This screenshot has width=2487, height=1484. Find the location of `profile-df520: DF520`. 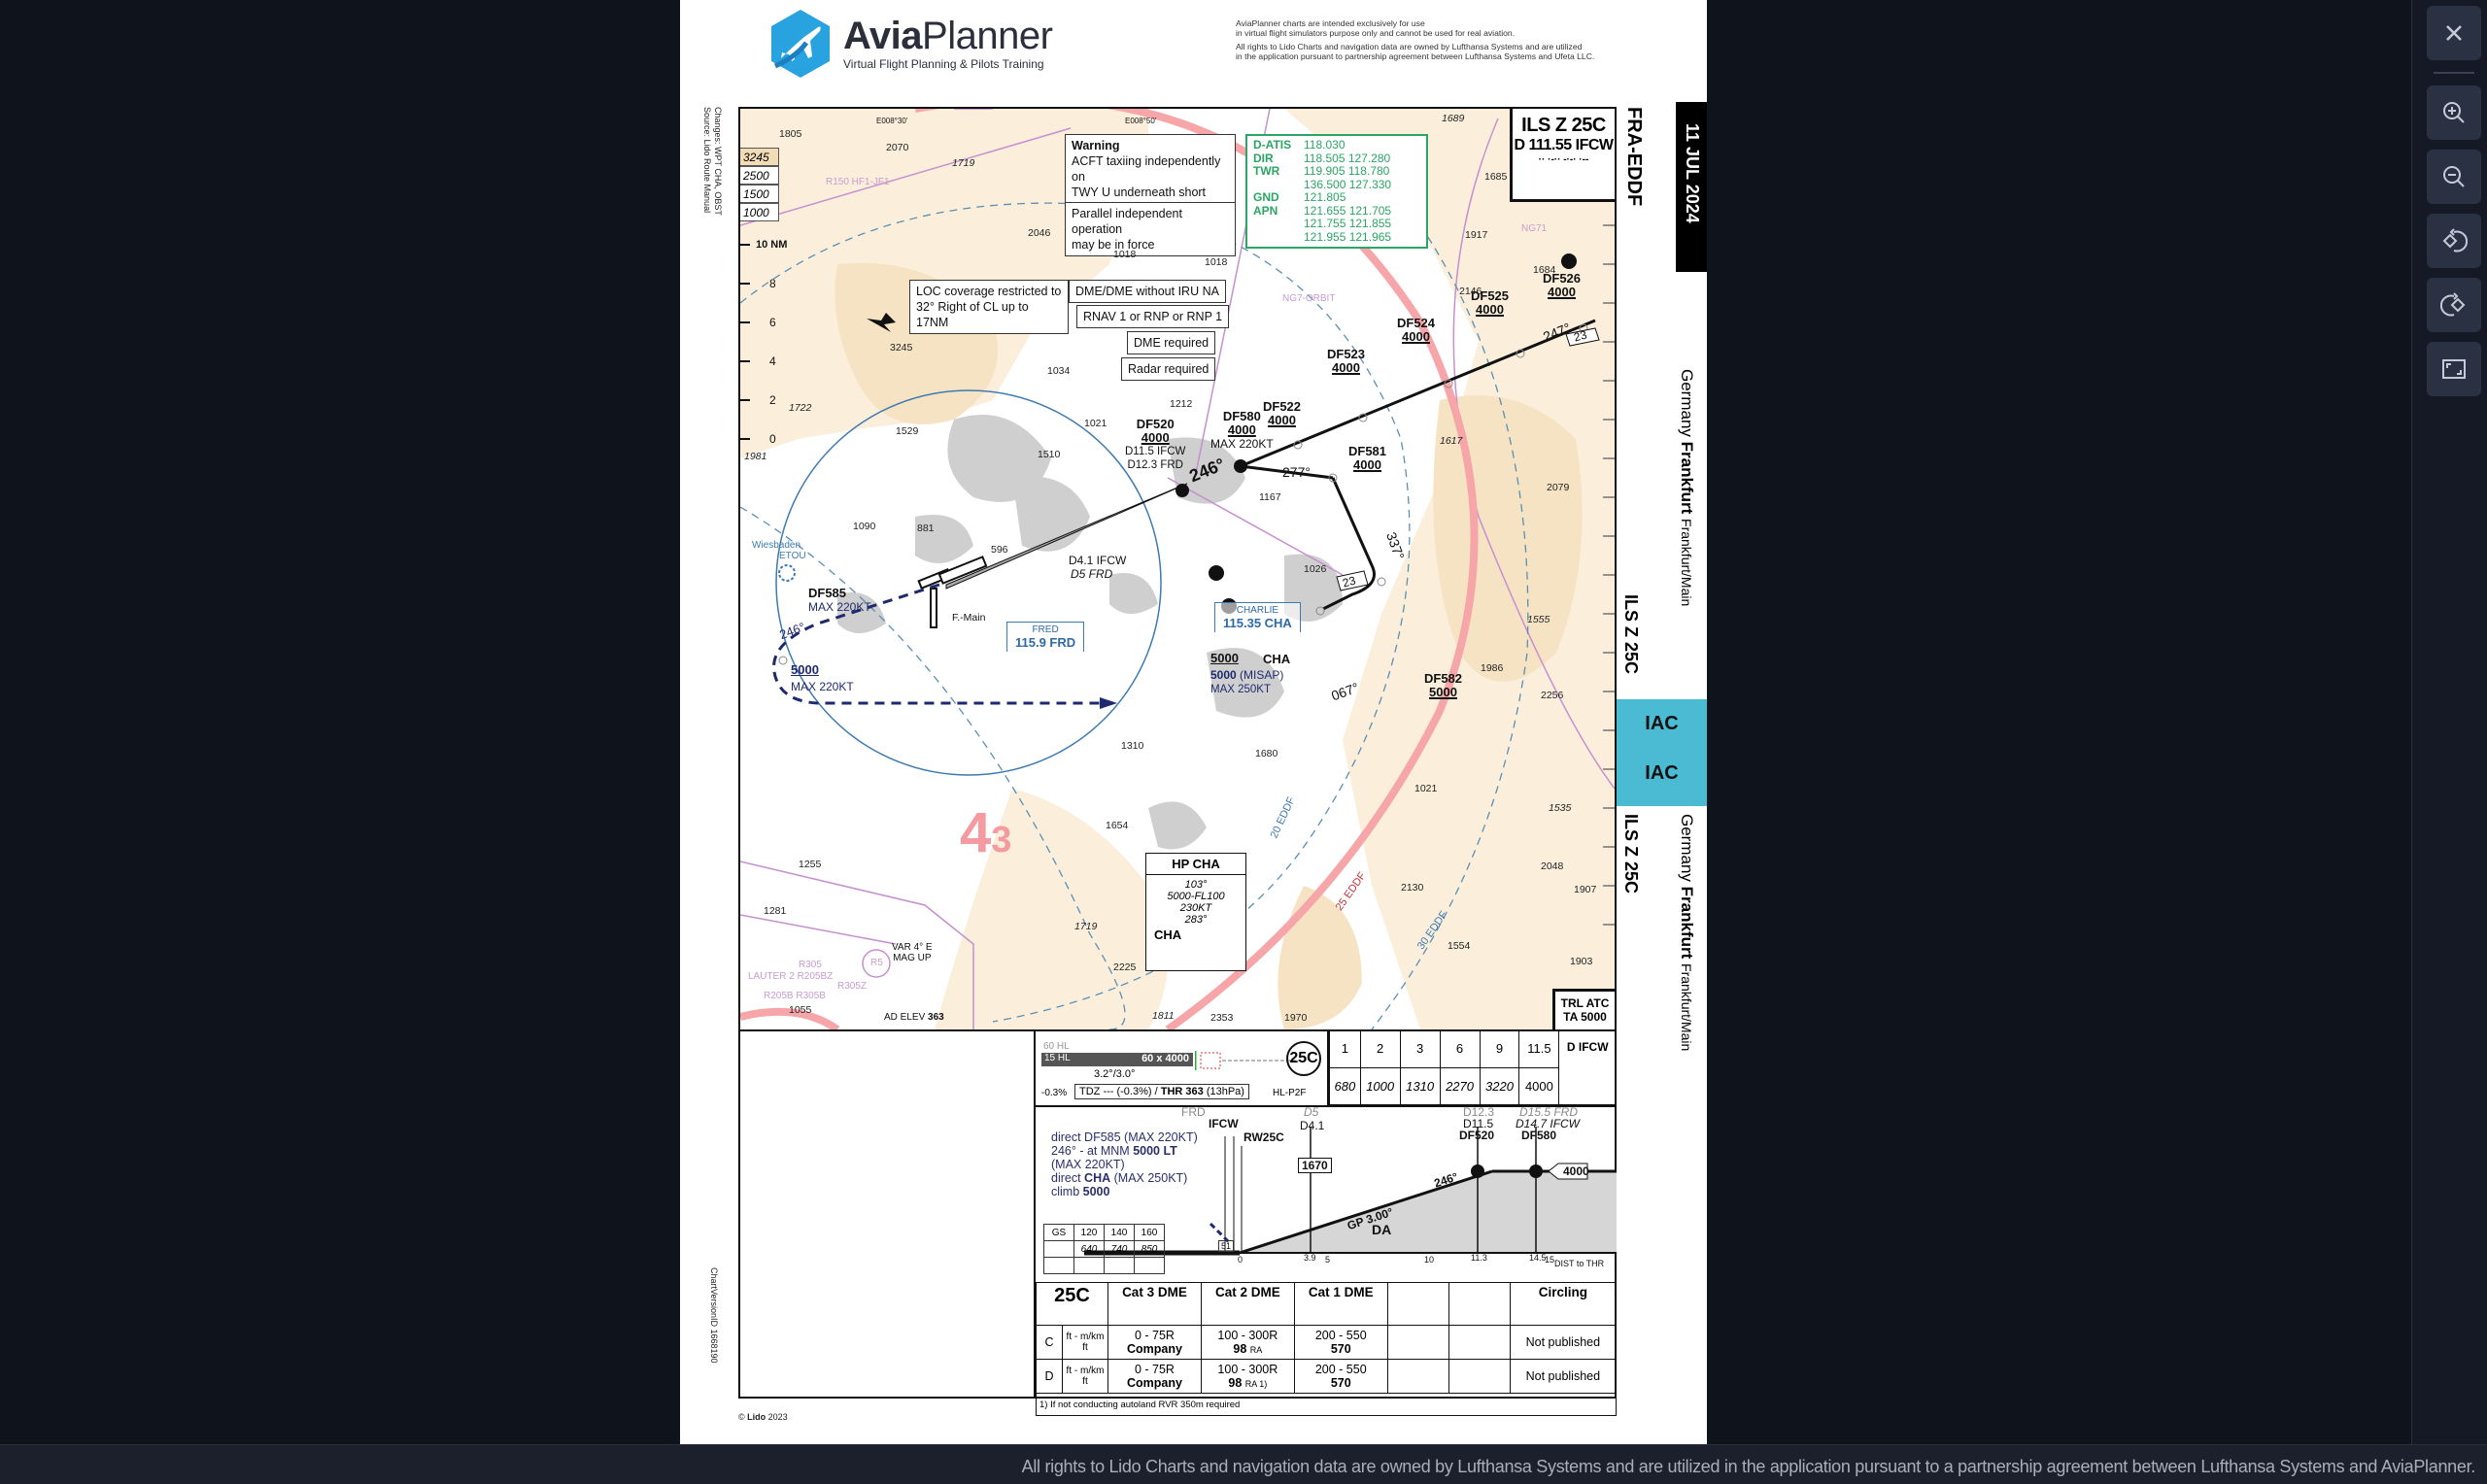

profile-df520: DF520 is located at coordinates (1477, 1135).